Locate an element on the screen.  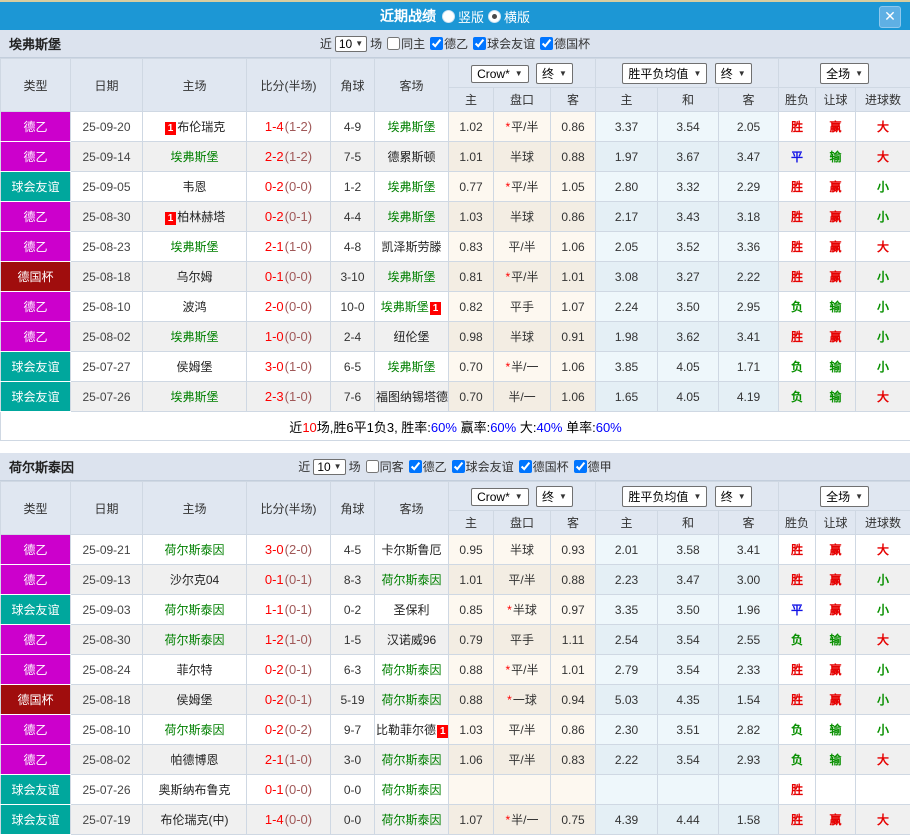
wdl-average-value: 胜平负均值 is located at coordinates (658, 496).